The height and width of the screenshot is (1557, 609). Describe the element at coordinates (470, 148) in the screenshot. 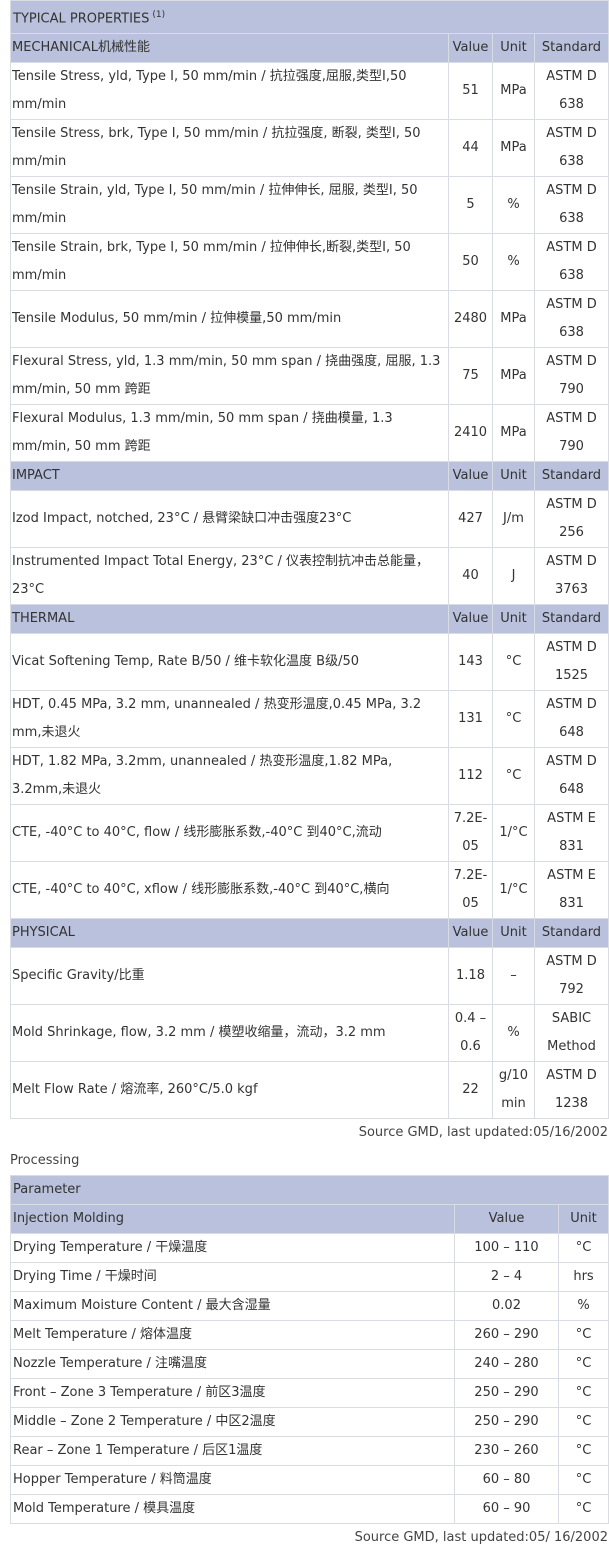

I see `property-value: 44` at that location.